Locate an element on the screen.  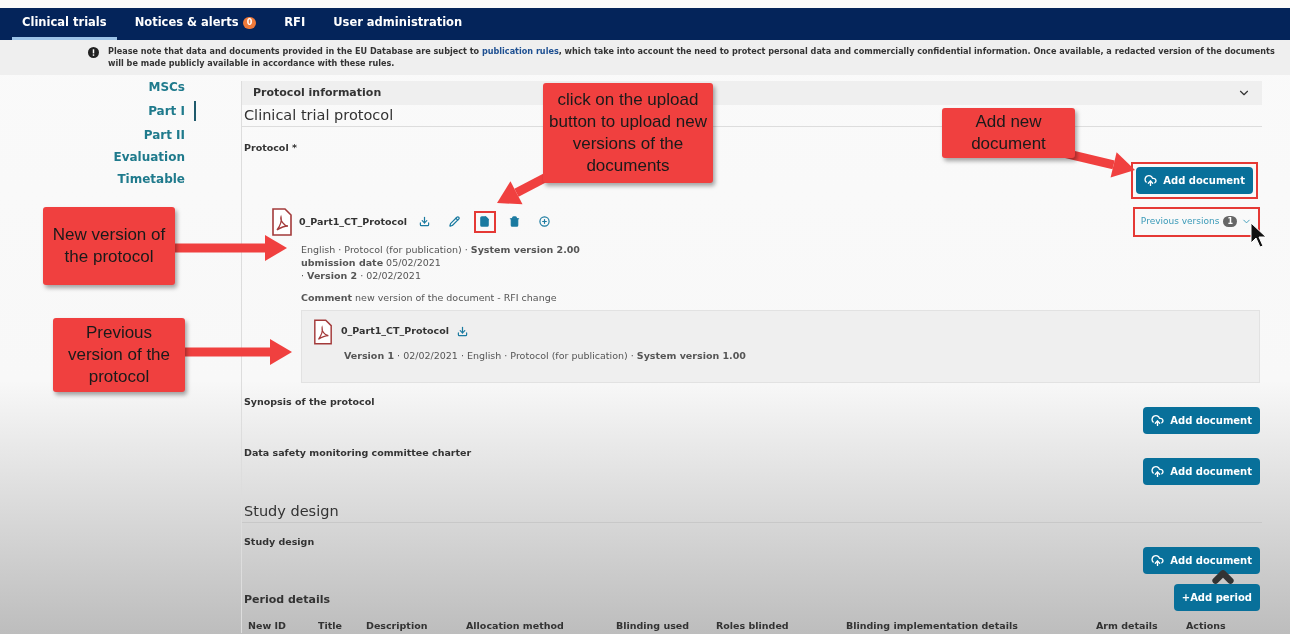
field-label: Study design is located at coordinates (279, 541).